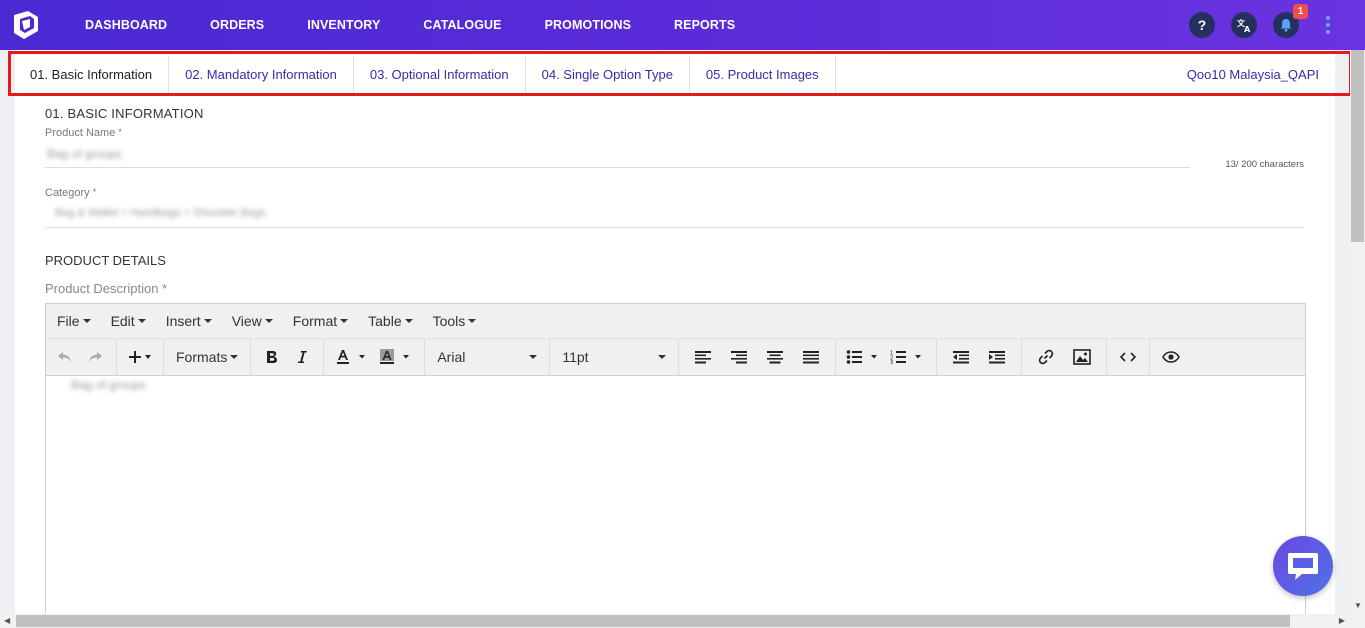 The width and height of the screenshot is (1365, 628). What do you see at coordinates (74, 321) in the screenshot?
I see `menu-file: File` at bounding box center [74, 321].